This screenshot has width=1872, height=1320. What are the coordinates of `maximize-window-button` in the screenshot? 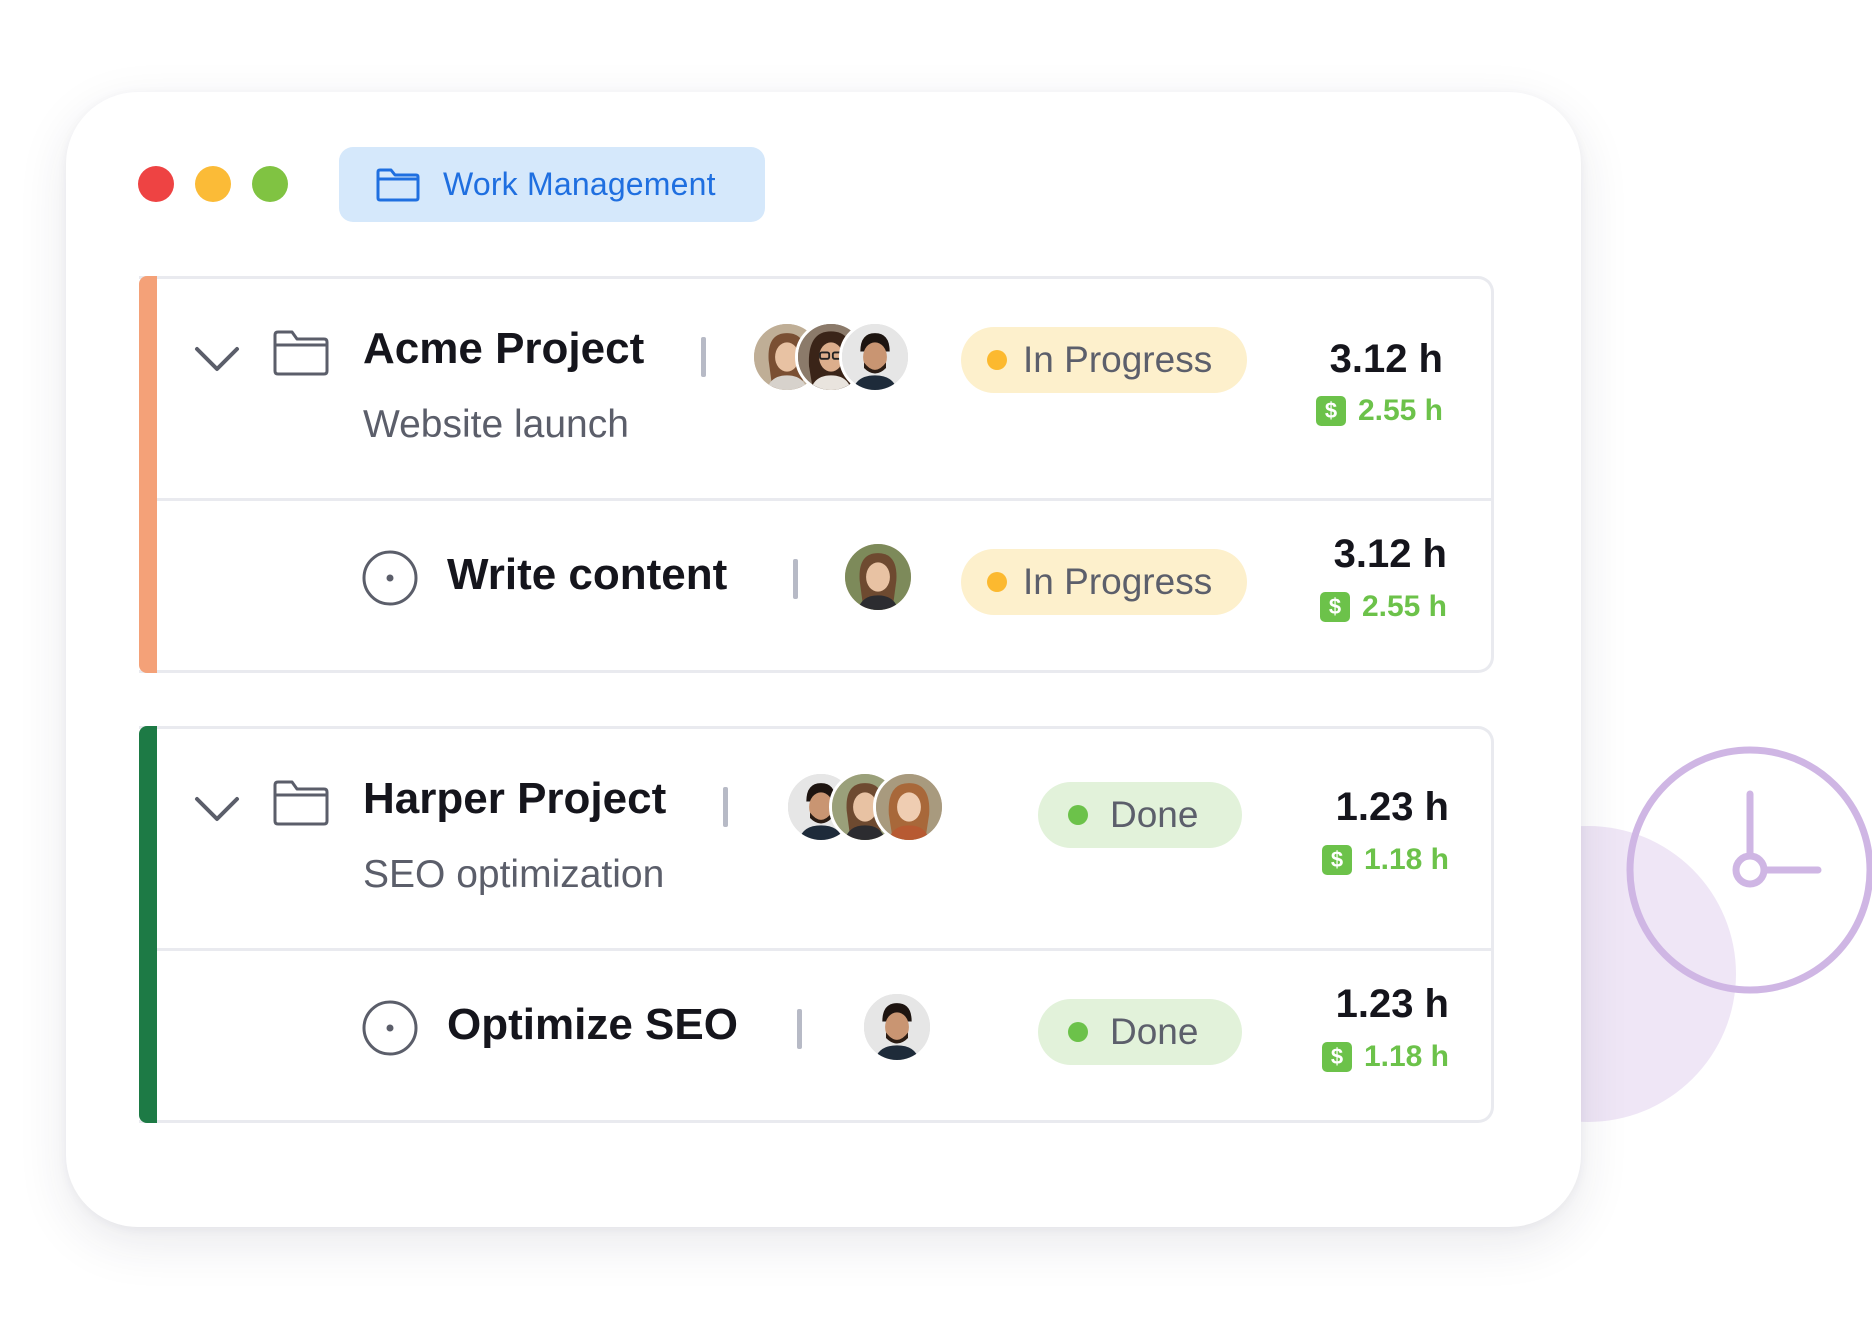 It's located at (270, 184).